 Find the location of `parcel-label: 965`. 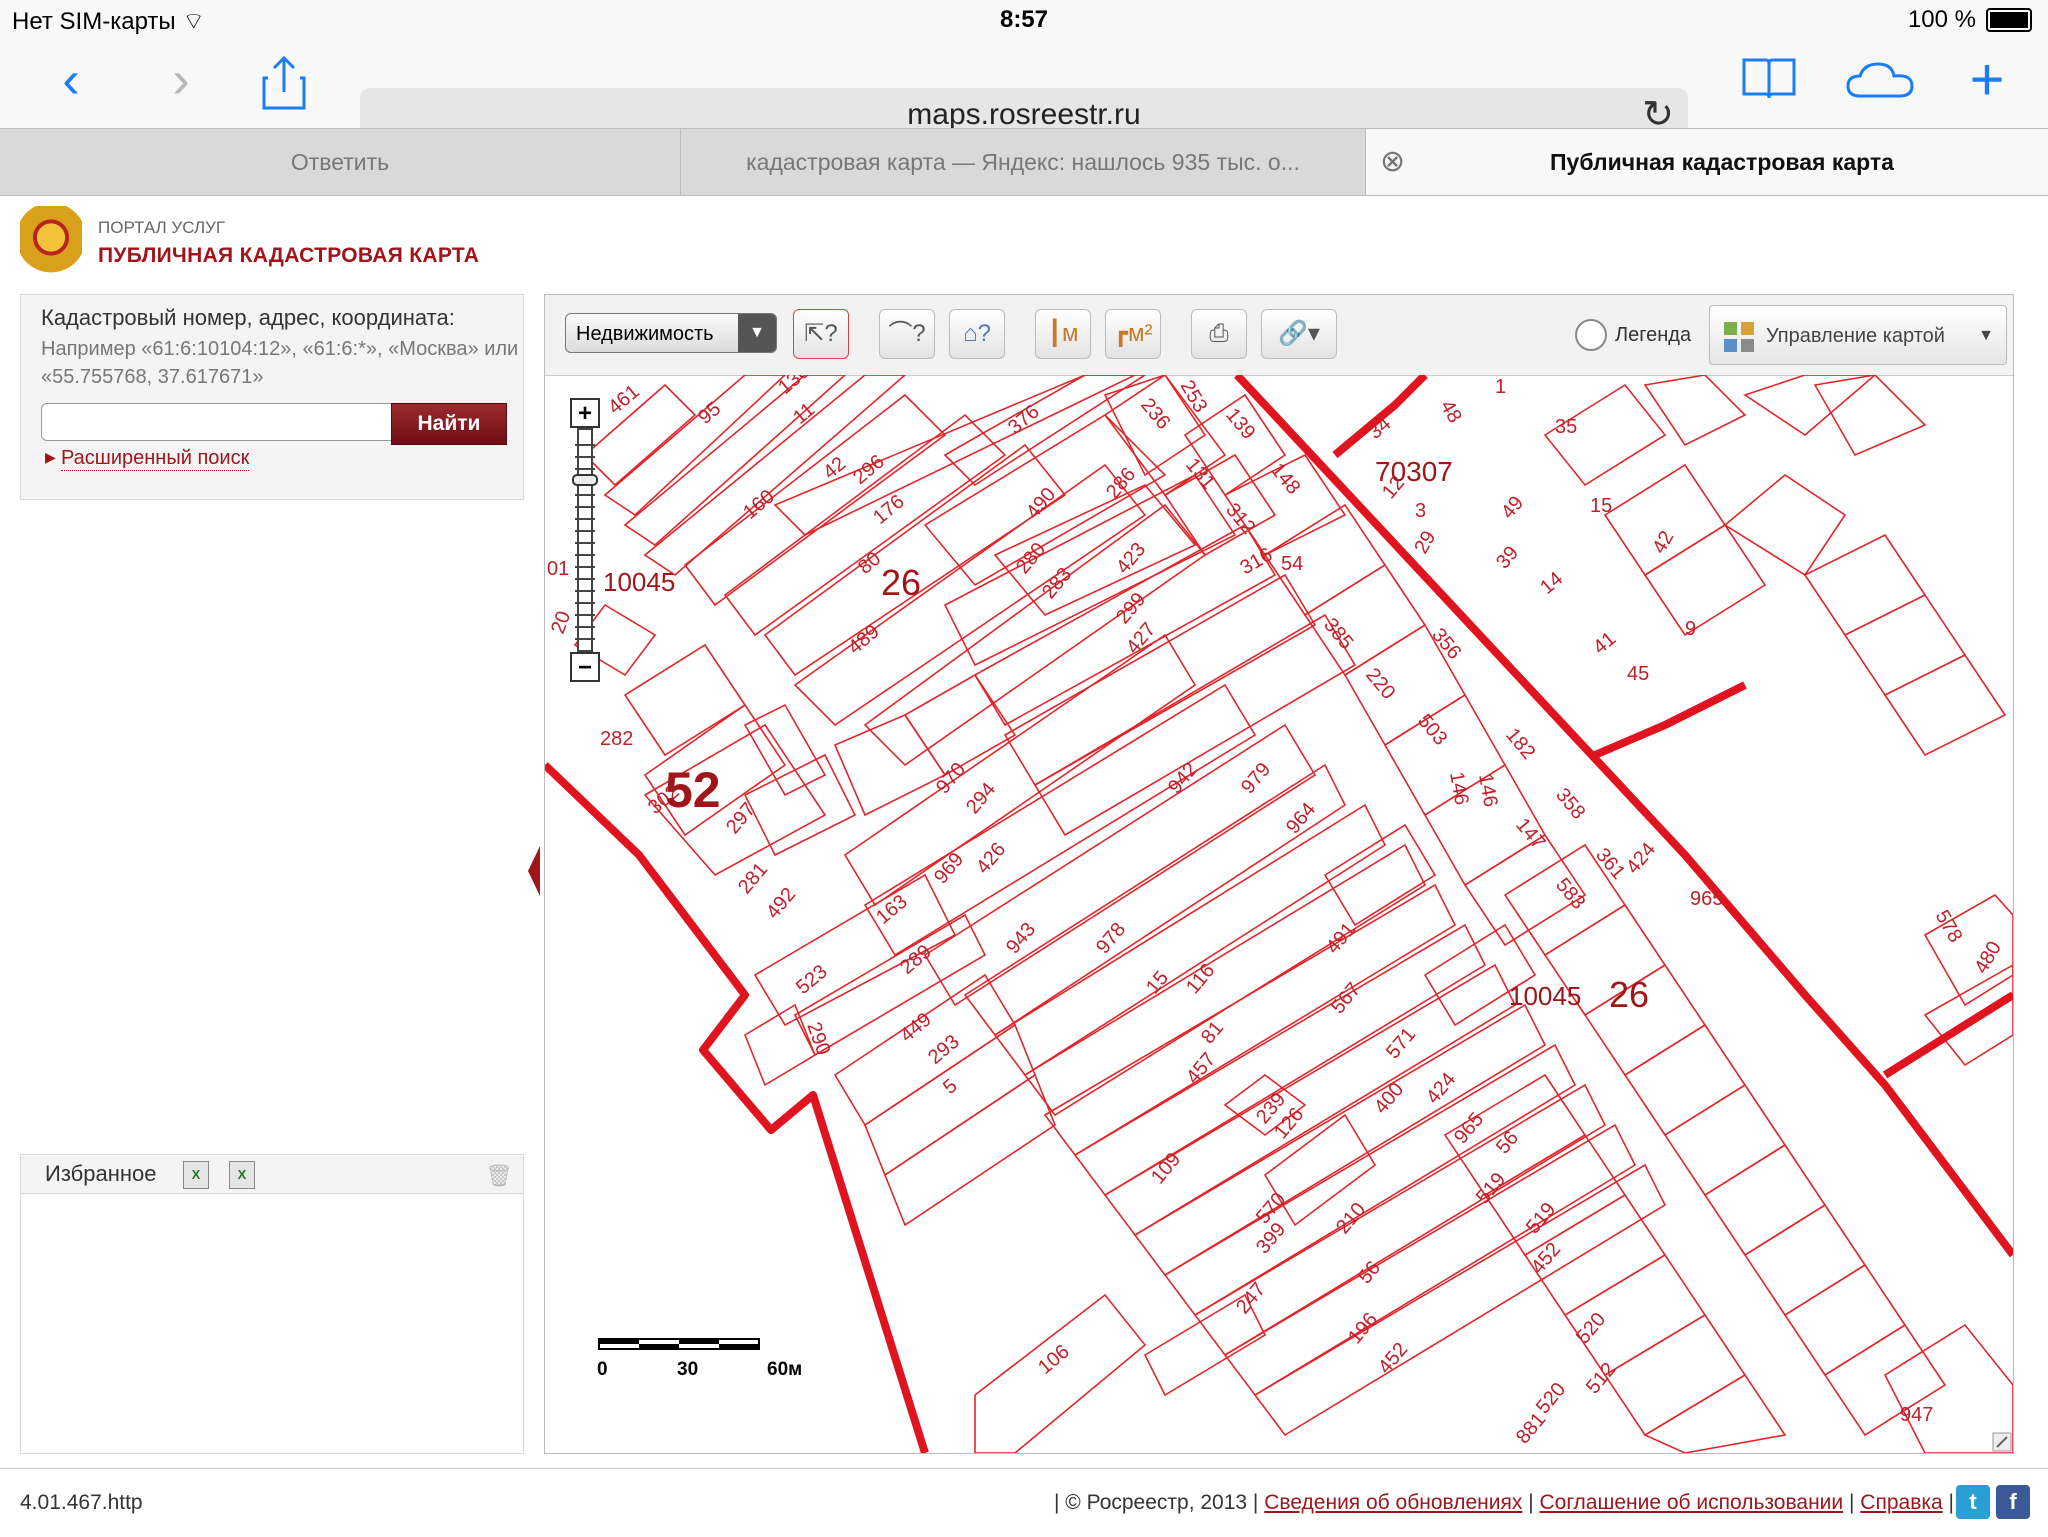

parcel-label: 965 is located at coordinates (1706, 899).